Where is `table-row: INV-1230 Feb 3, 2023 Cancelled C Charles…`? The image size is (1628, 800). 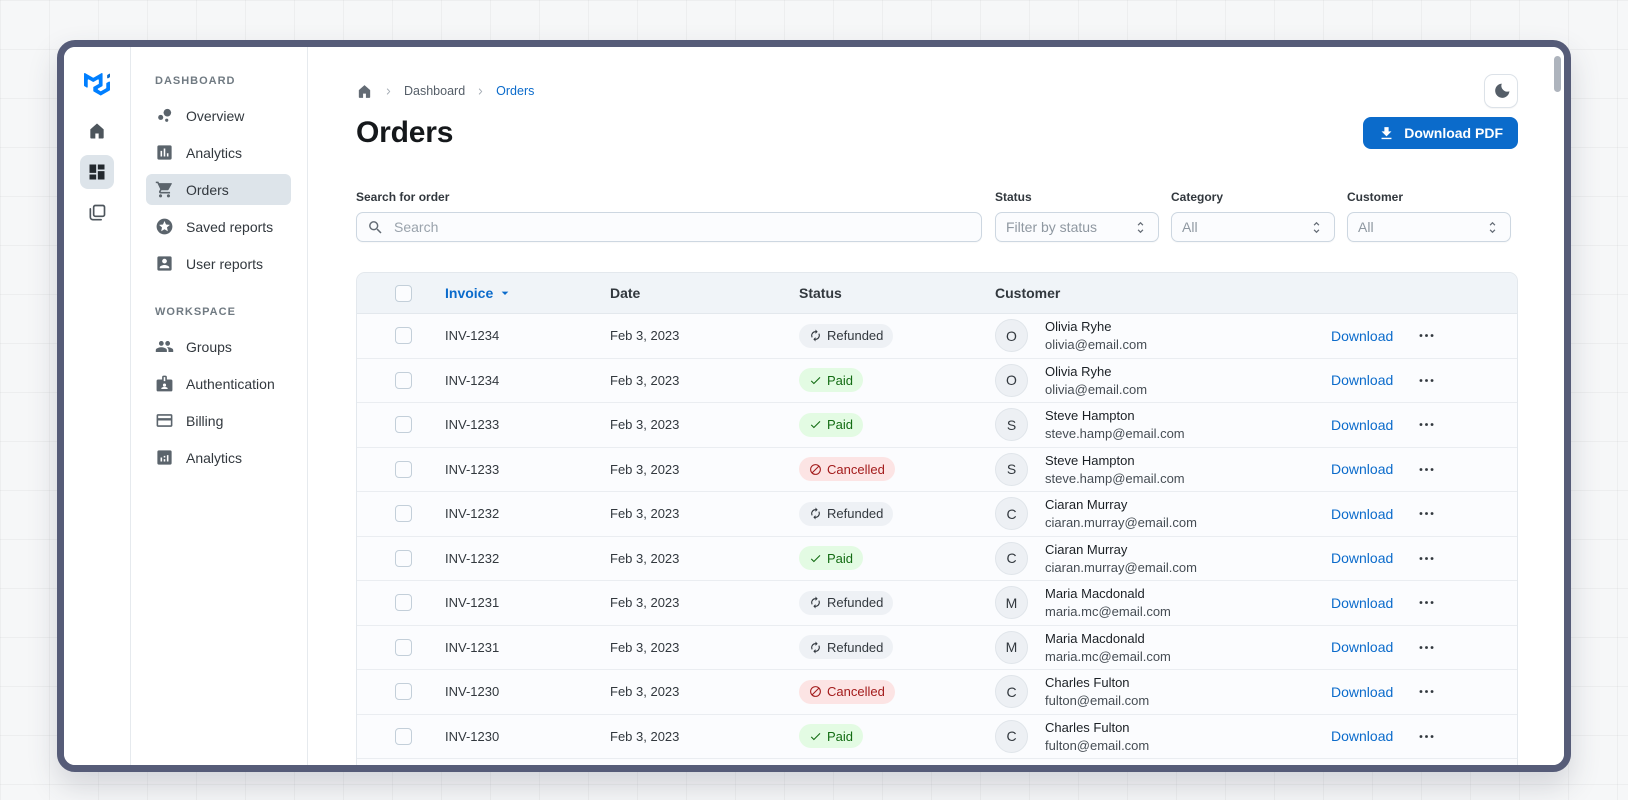 table-row: INV-1230 Feb 3, 2023 Cancelled C Charles… is located at coordinates (937, 692).